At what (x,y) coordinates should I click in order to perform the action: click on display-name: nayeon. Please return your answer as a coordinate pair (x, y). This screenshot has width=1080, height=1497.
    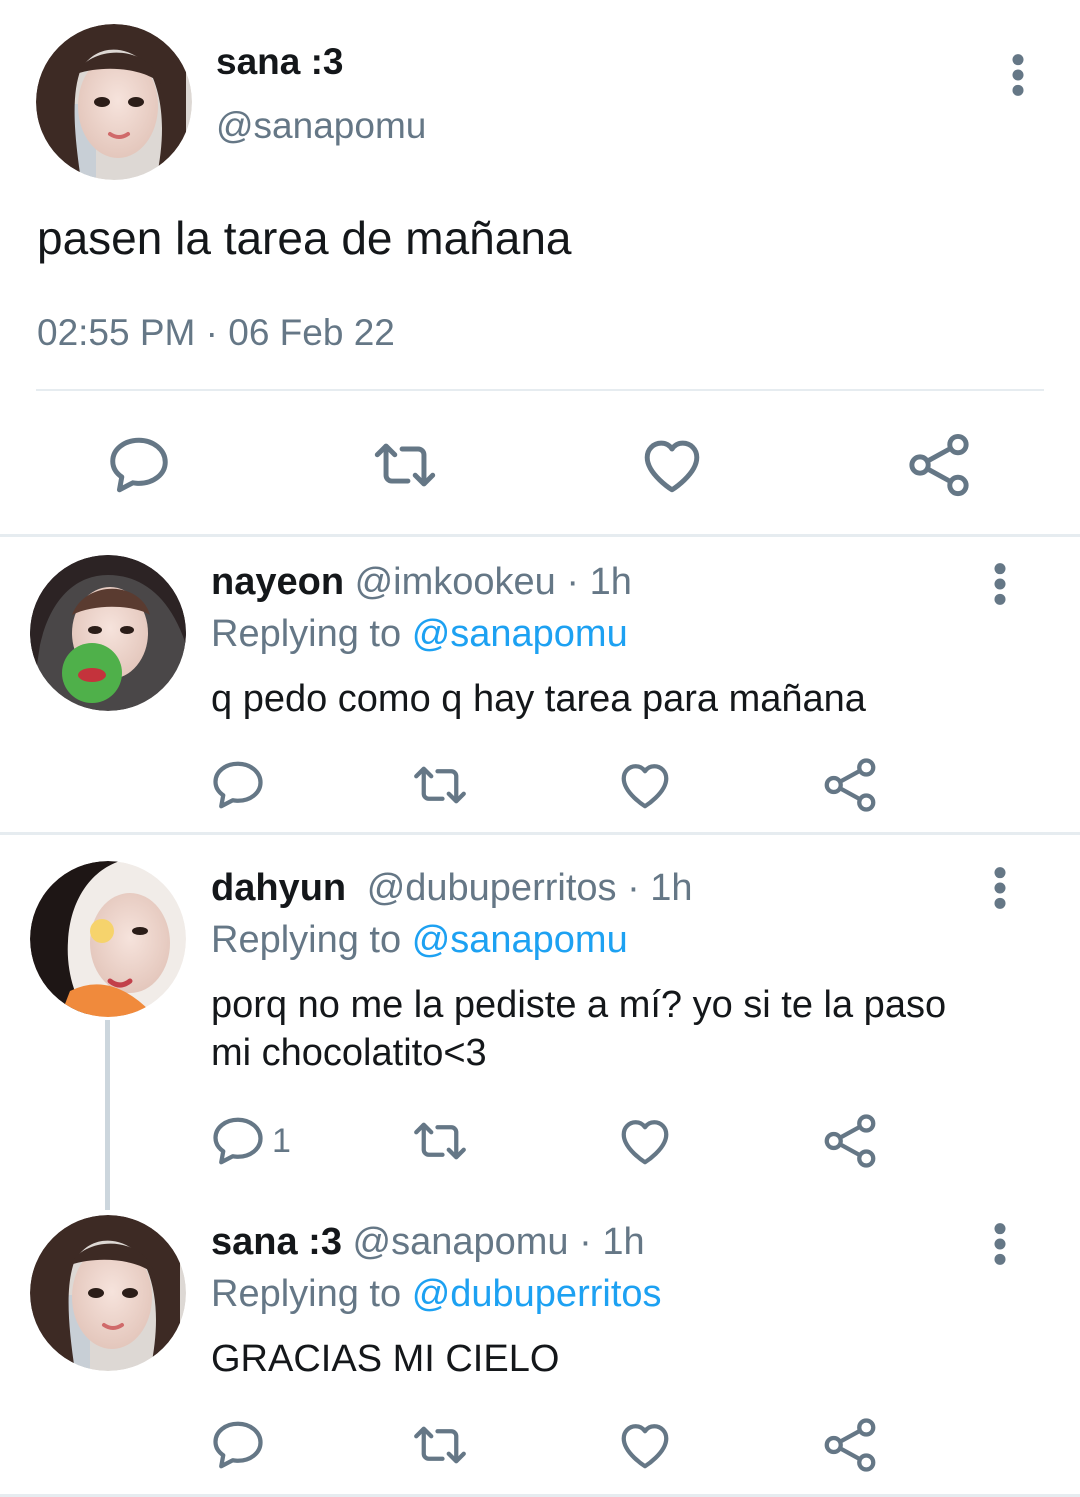
    Looking at the image, I should click on (277, 582).